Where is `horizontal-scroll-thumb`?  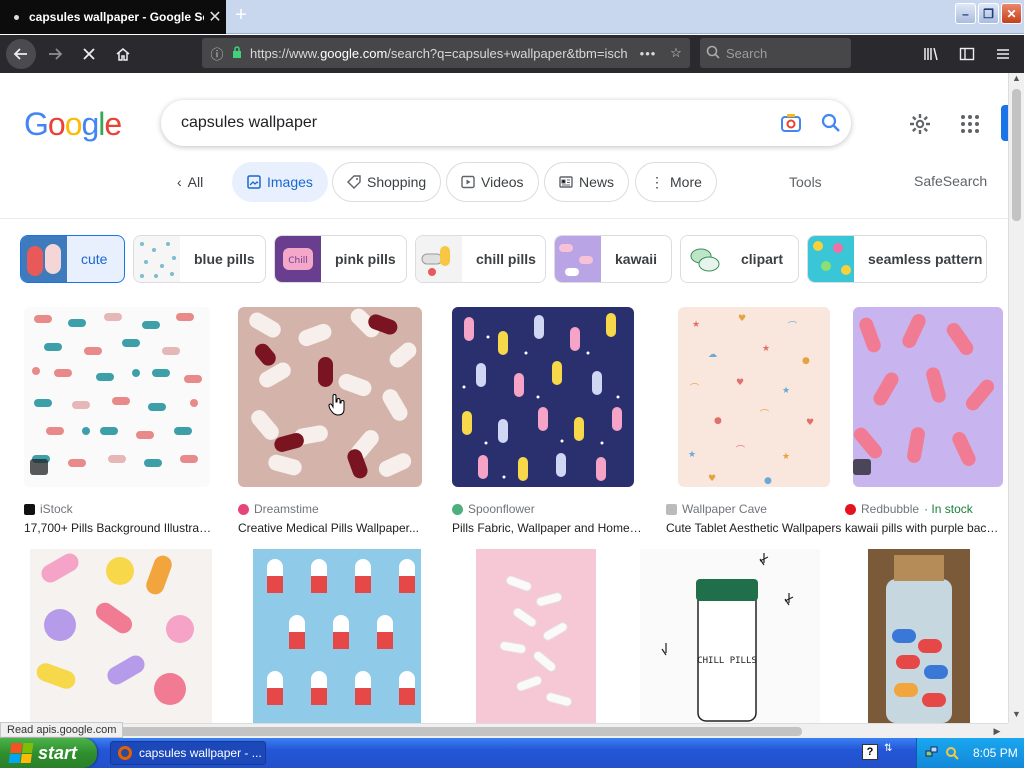
horizontal-scroll-thumb is located at coordinates (457, 731).